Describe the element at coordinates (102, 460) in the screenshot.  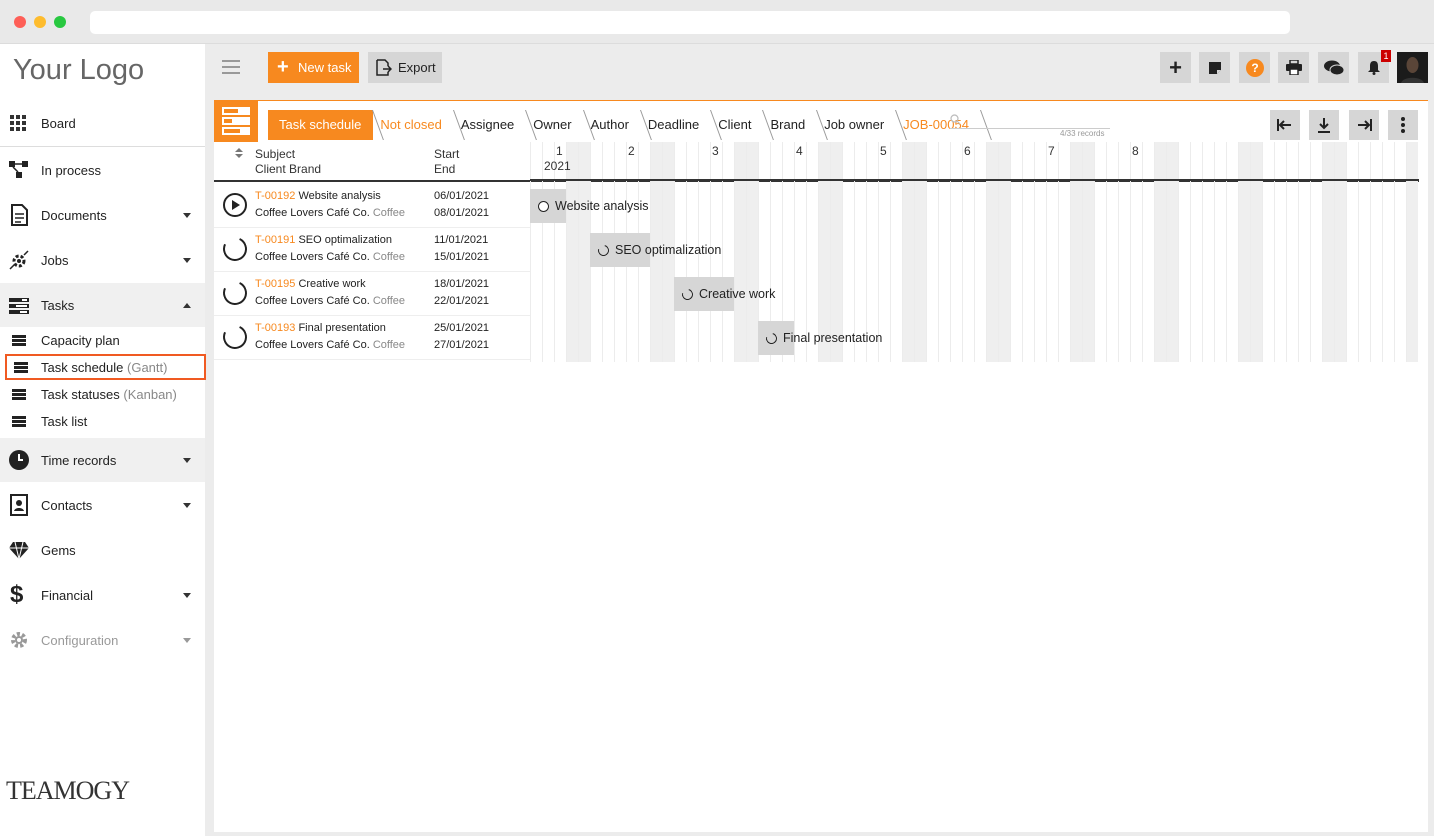
I see `nav-time-records: Time records` at that location.